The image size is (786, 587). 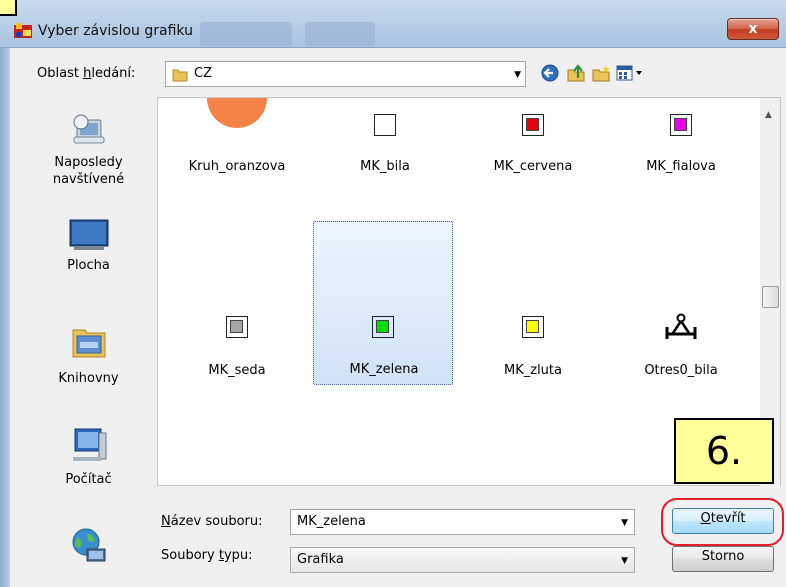 What do you see at coordinates (533, 370) in the screenshot?
I see `file-name: MK_zluta` at bounding box center [533, 370].